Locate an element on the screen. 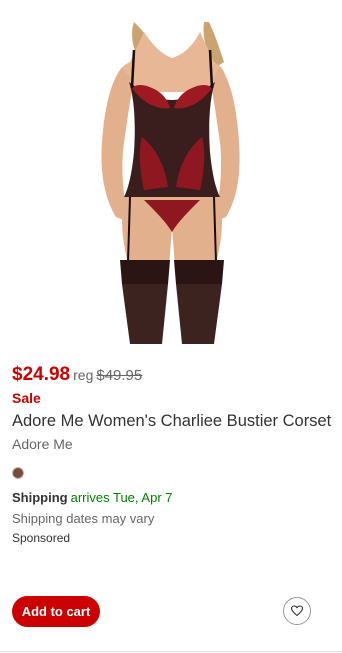 This screenshot has width=342, height=653. divider is located at coordinates (171, 651).